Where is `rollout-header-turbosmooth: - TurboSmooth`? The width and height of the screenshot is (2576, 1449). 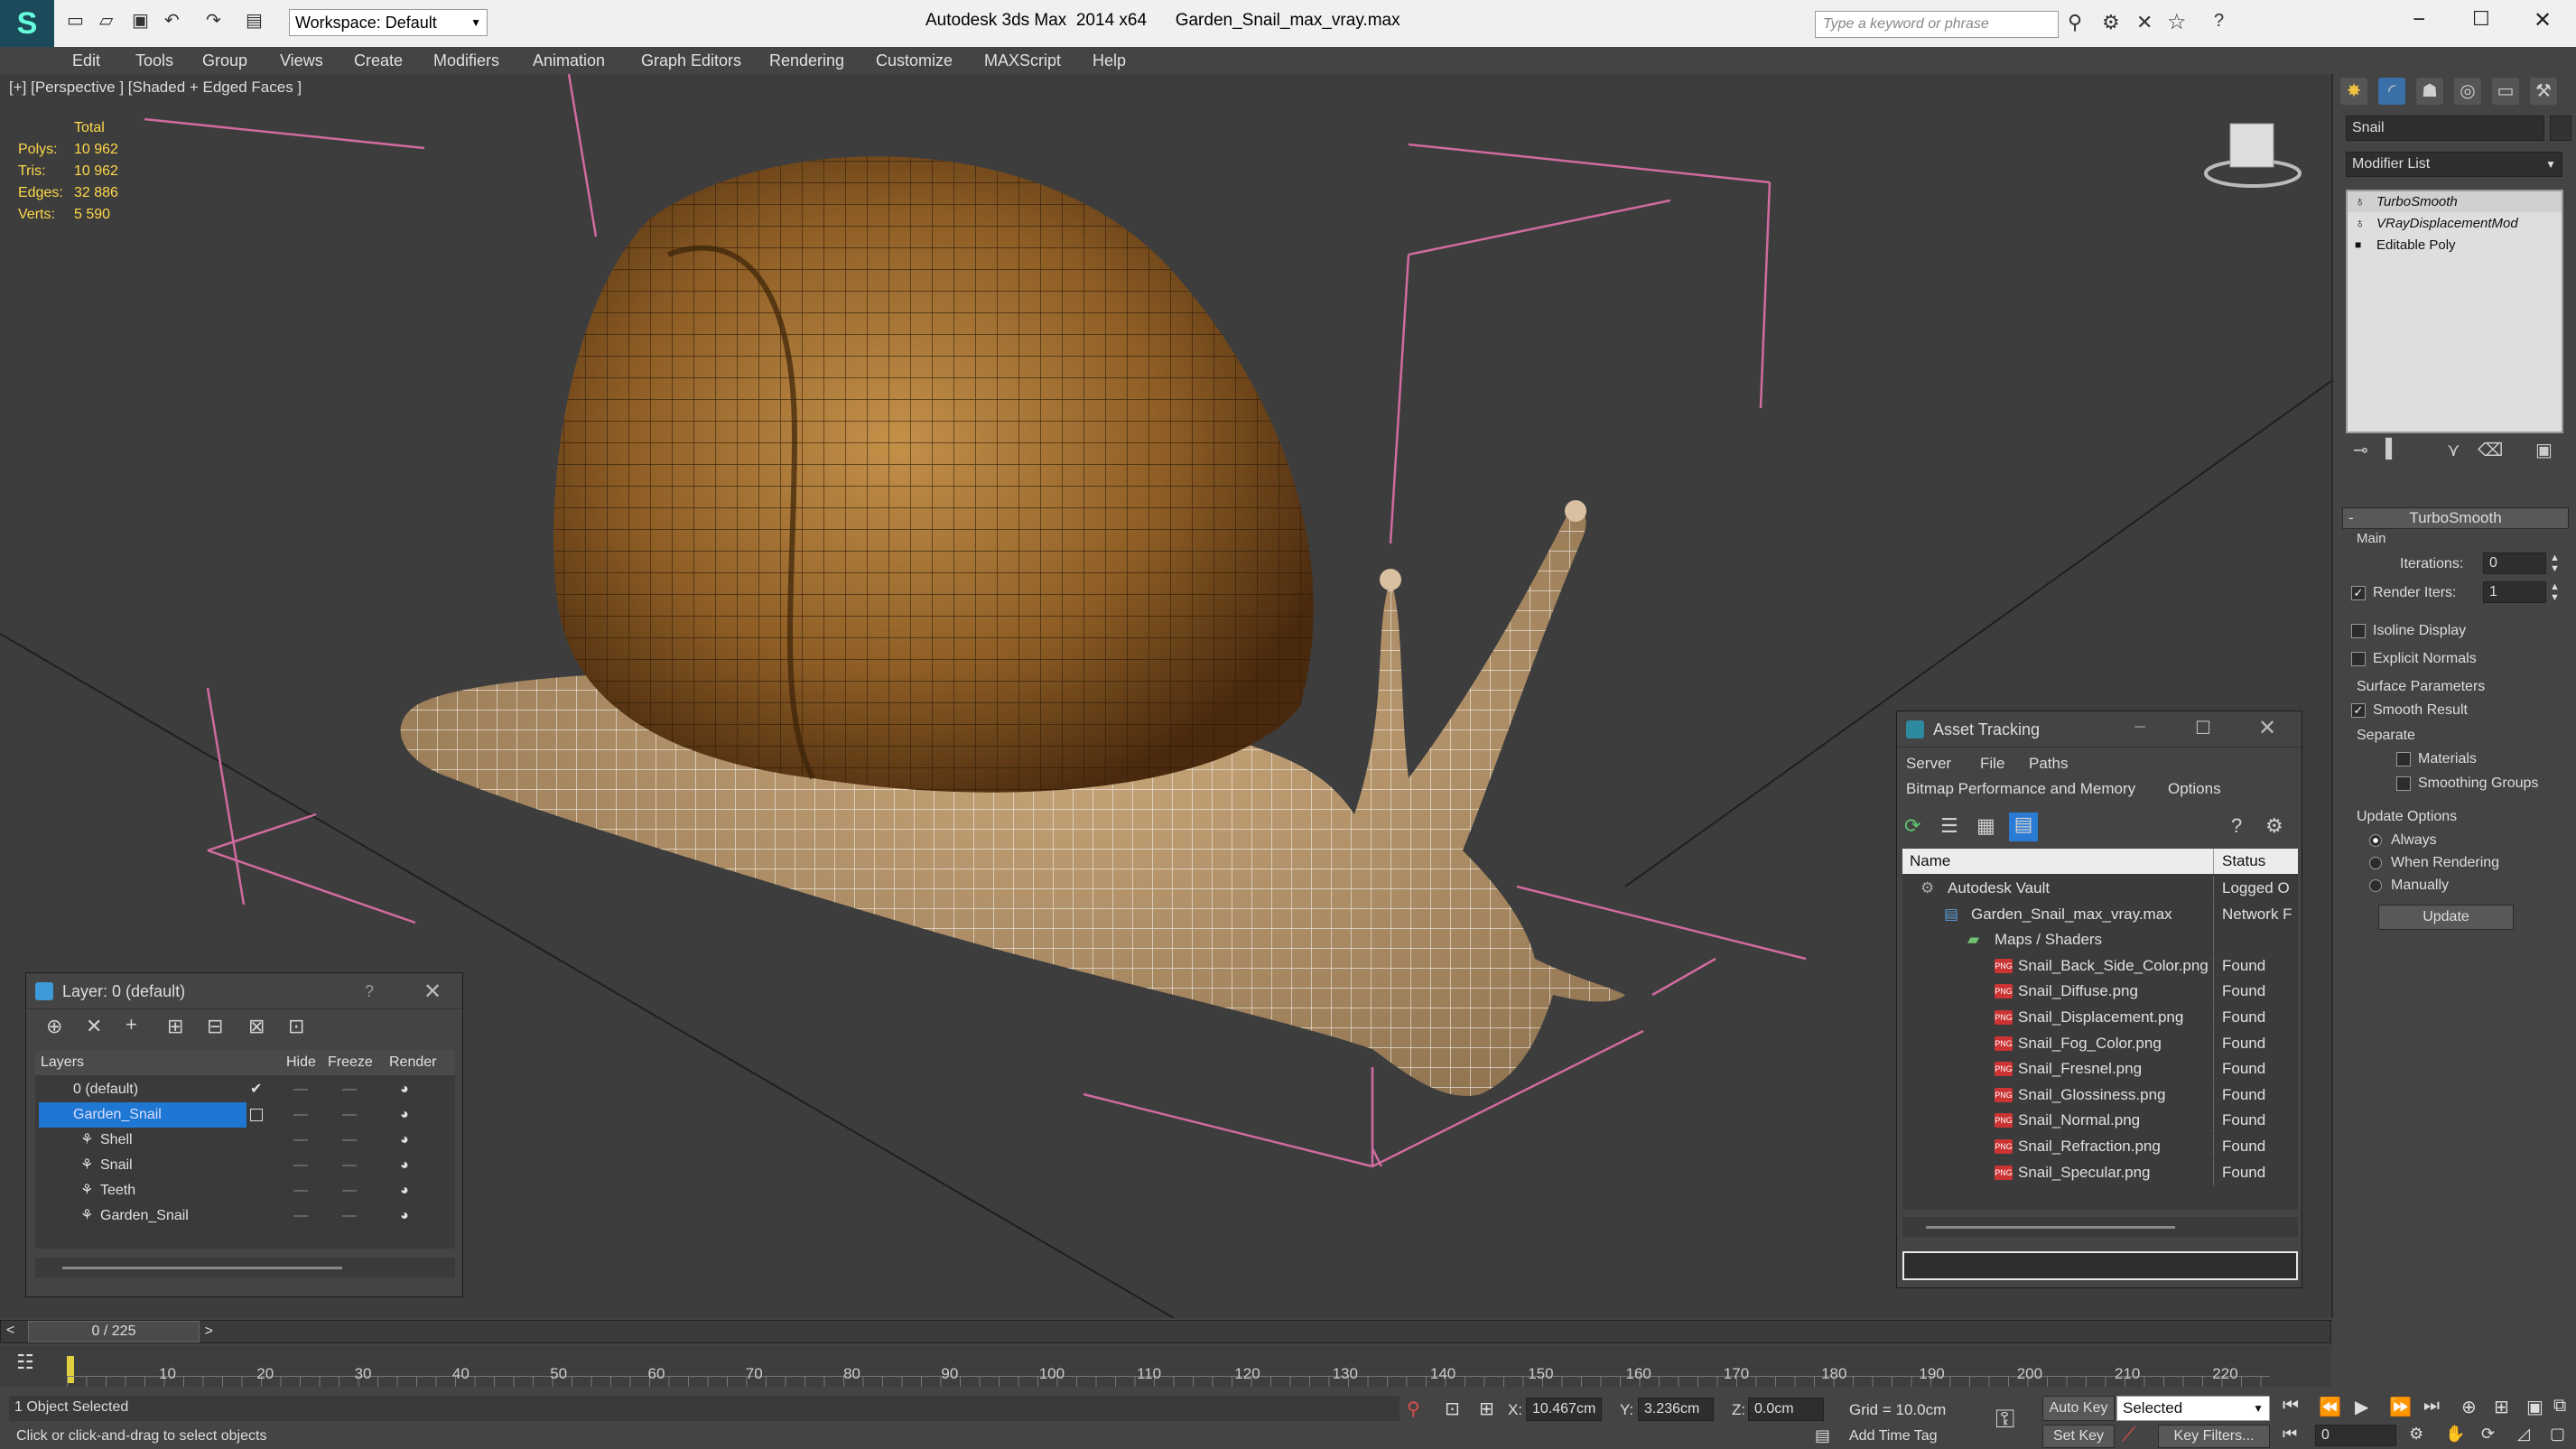 rollout-header-turbosmooth: - TurboSmooth is located at coordinates (2455, 518).